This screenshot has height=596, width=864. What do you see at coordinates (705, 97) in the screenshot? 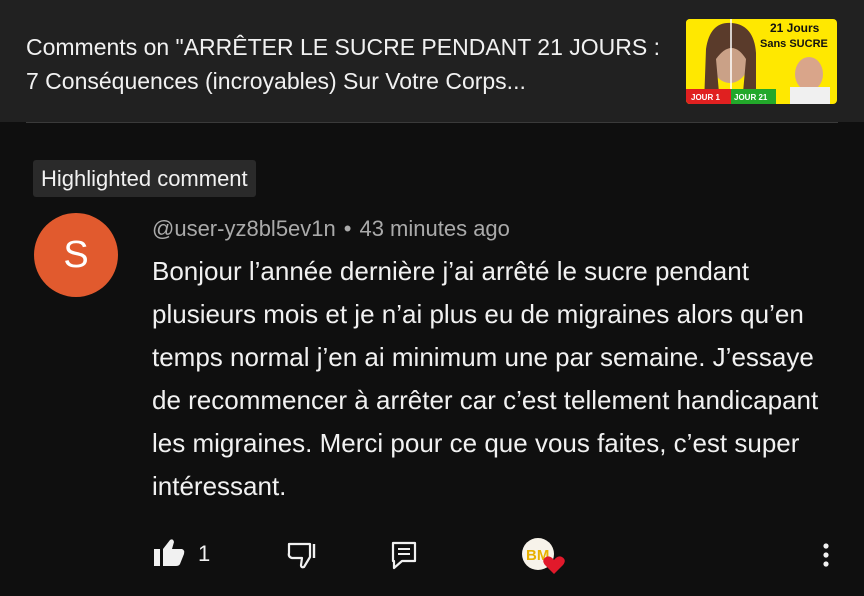
I see `thumbnail-label-left: JOUR 1` at bounding box center [705, 97].